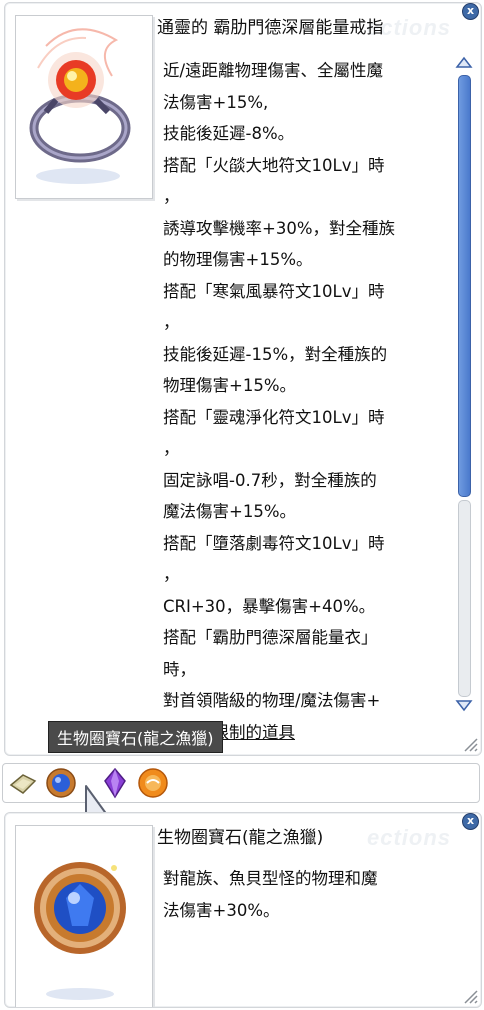 The width and height of the screenshot is (484, 1010). Describe the element at coordinates (270, 480) in the screenshot. I see `description-line: 固定詠唱-0.7秒，對全種族的` at that location.